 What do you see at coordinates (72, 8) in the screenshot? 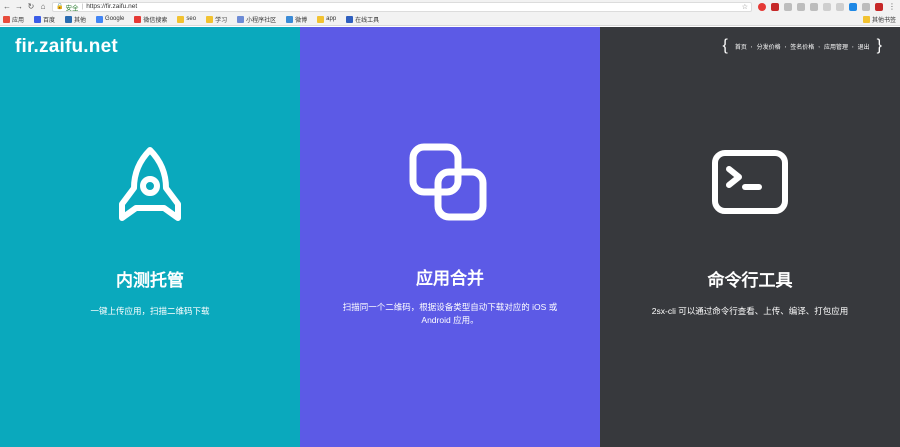
I see `secure-label: 安全` at bounding box center [72, 8].